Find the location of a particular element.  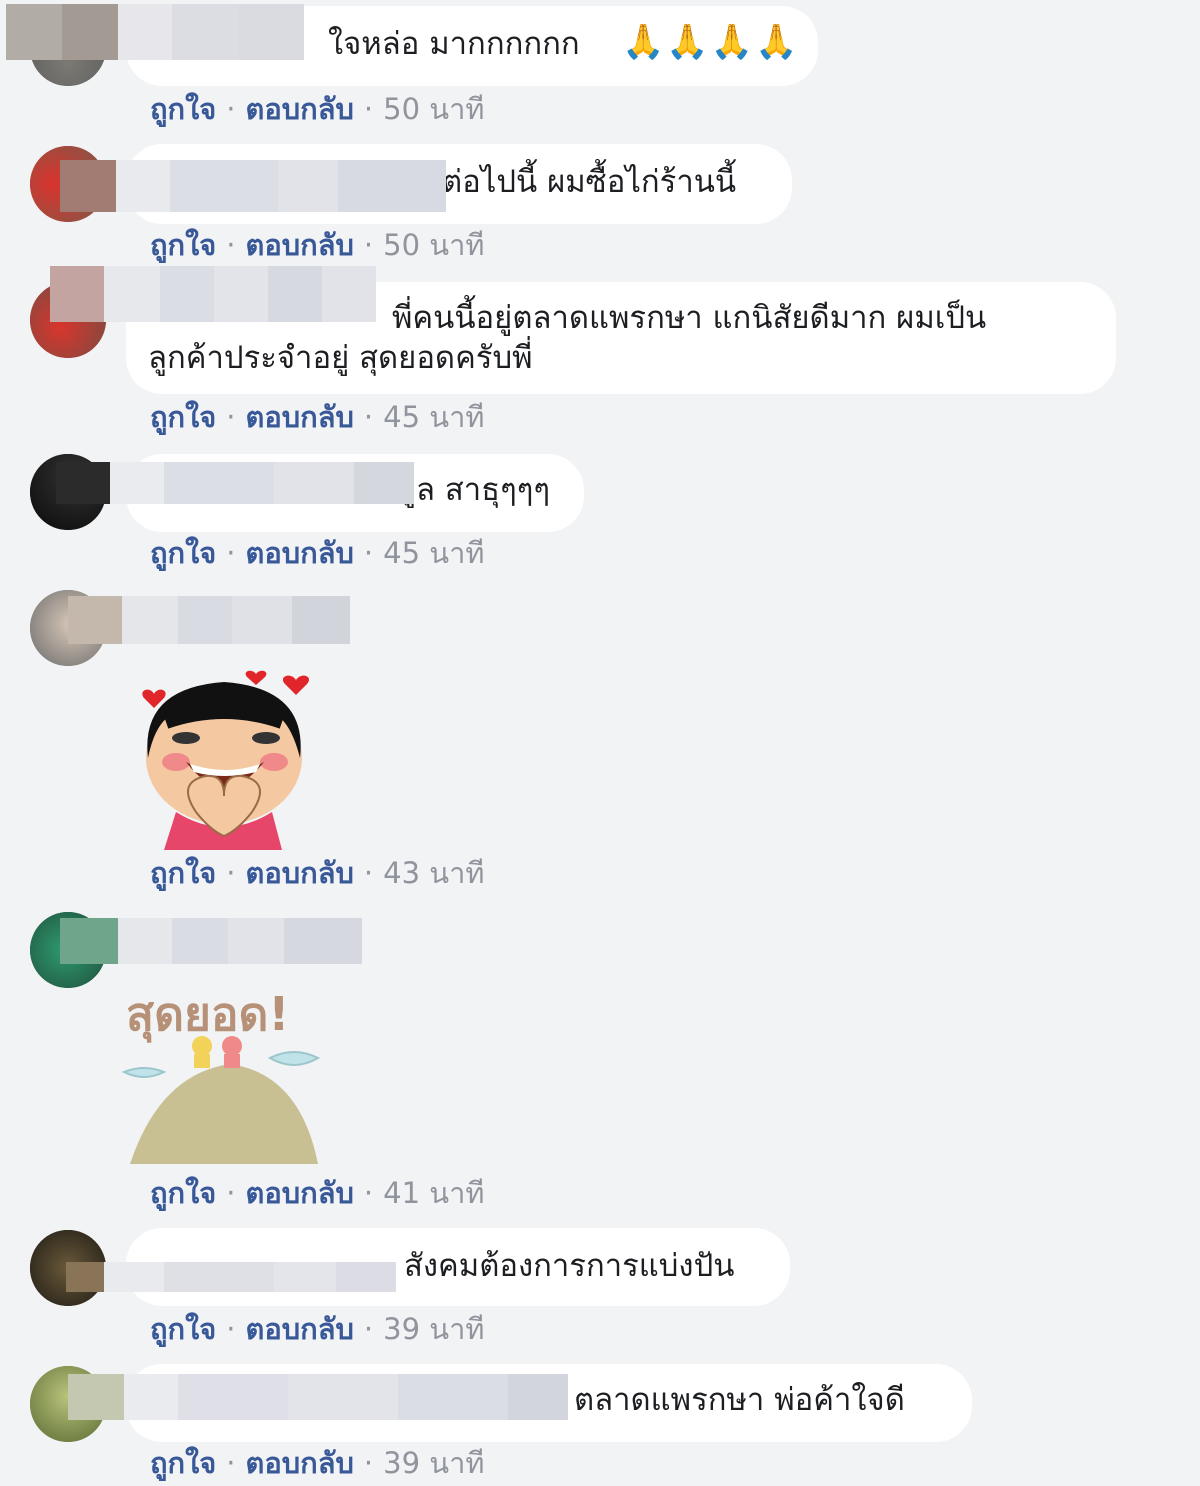

comment-actions: ถูกใจ · ตอบกลับ · 43 นาที is located at coordinates (317, 873).